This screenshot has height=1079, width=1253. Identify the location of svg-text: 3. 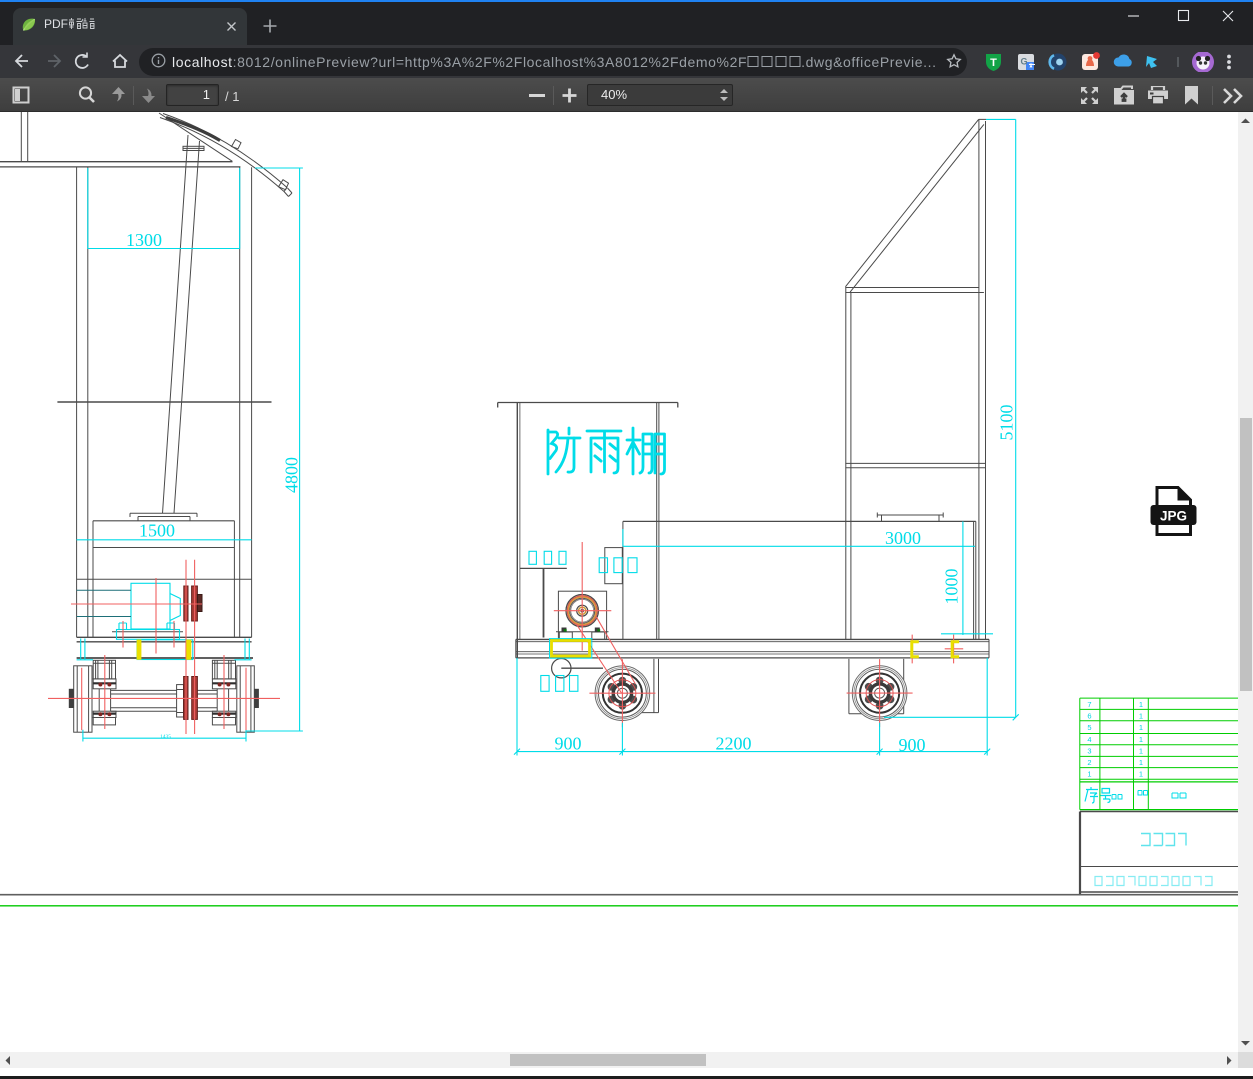
(1089, 751).